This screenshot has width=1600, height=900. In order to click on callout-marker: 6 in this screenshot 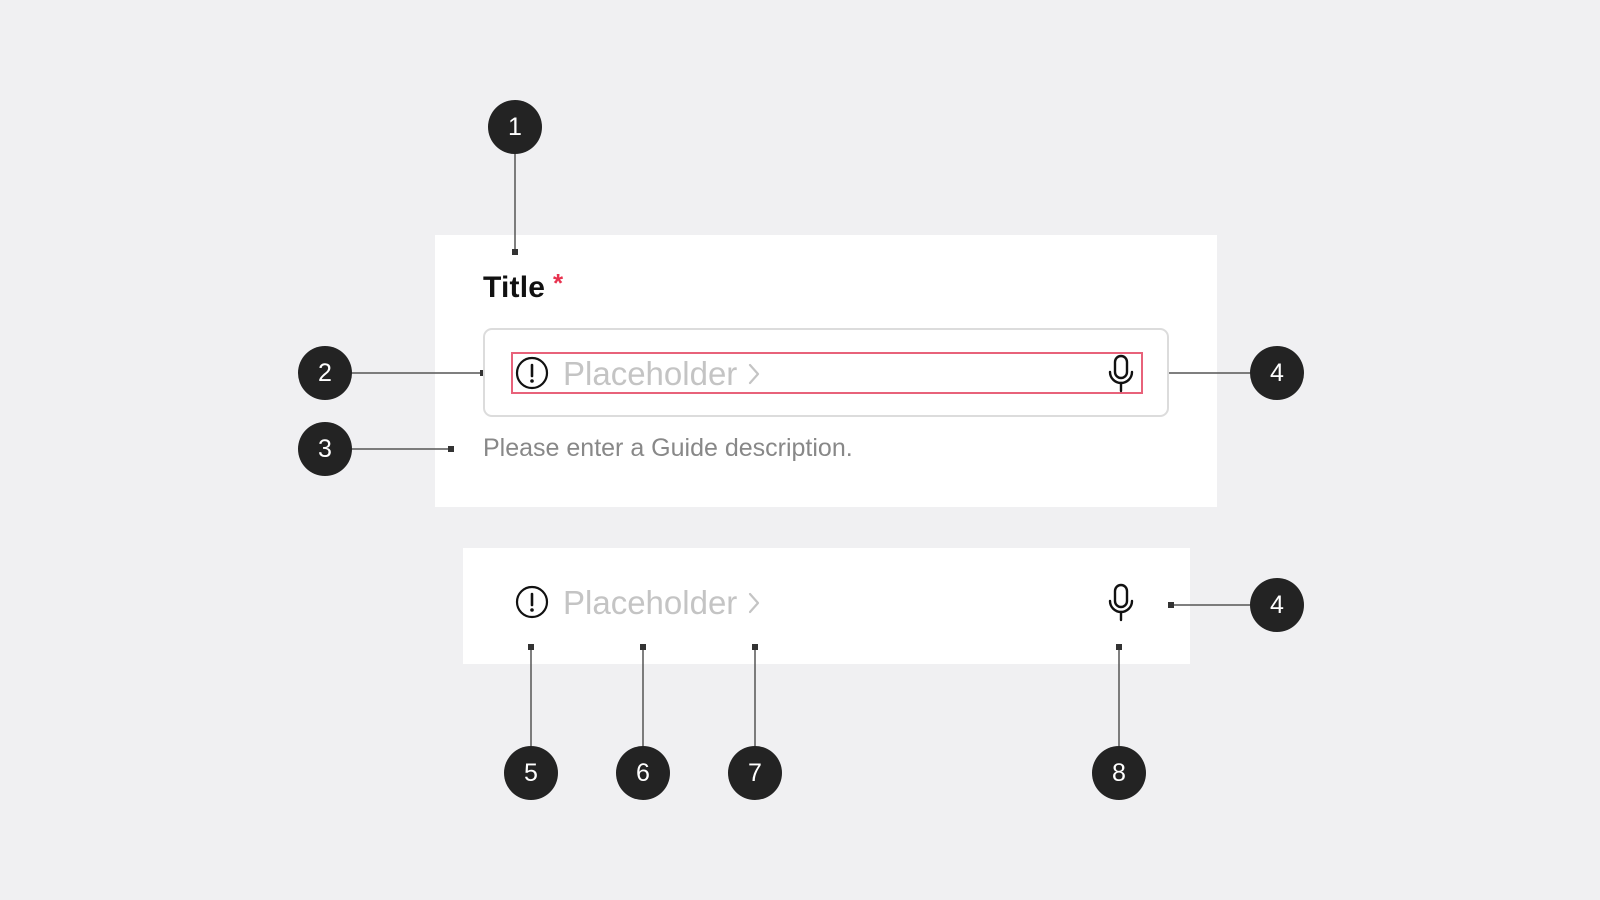, I will do `click(643, 773)`.